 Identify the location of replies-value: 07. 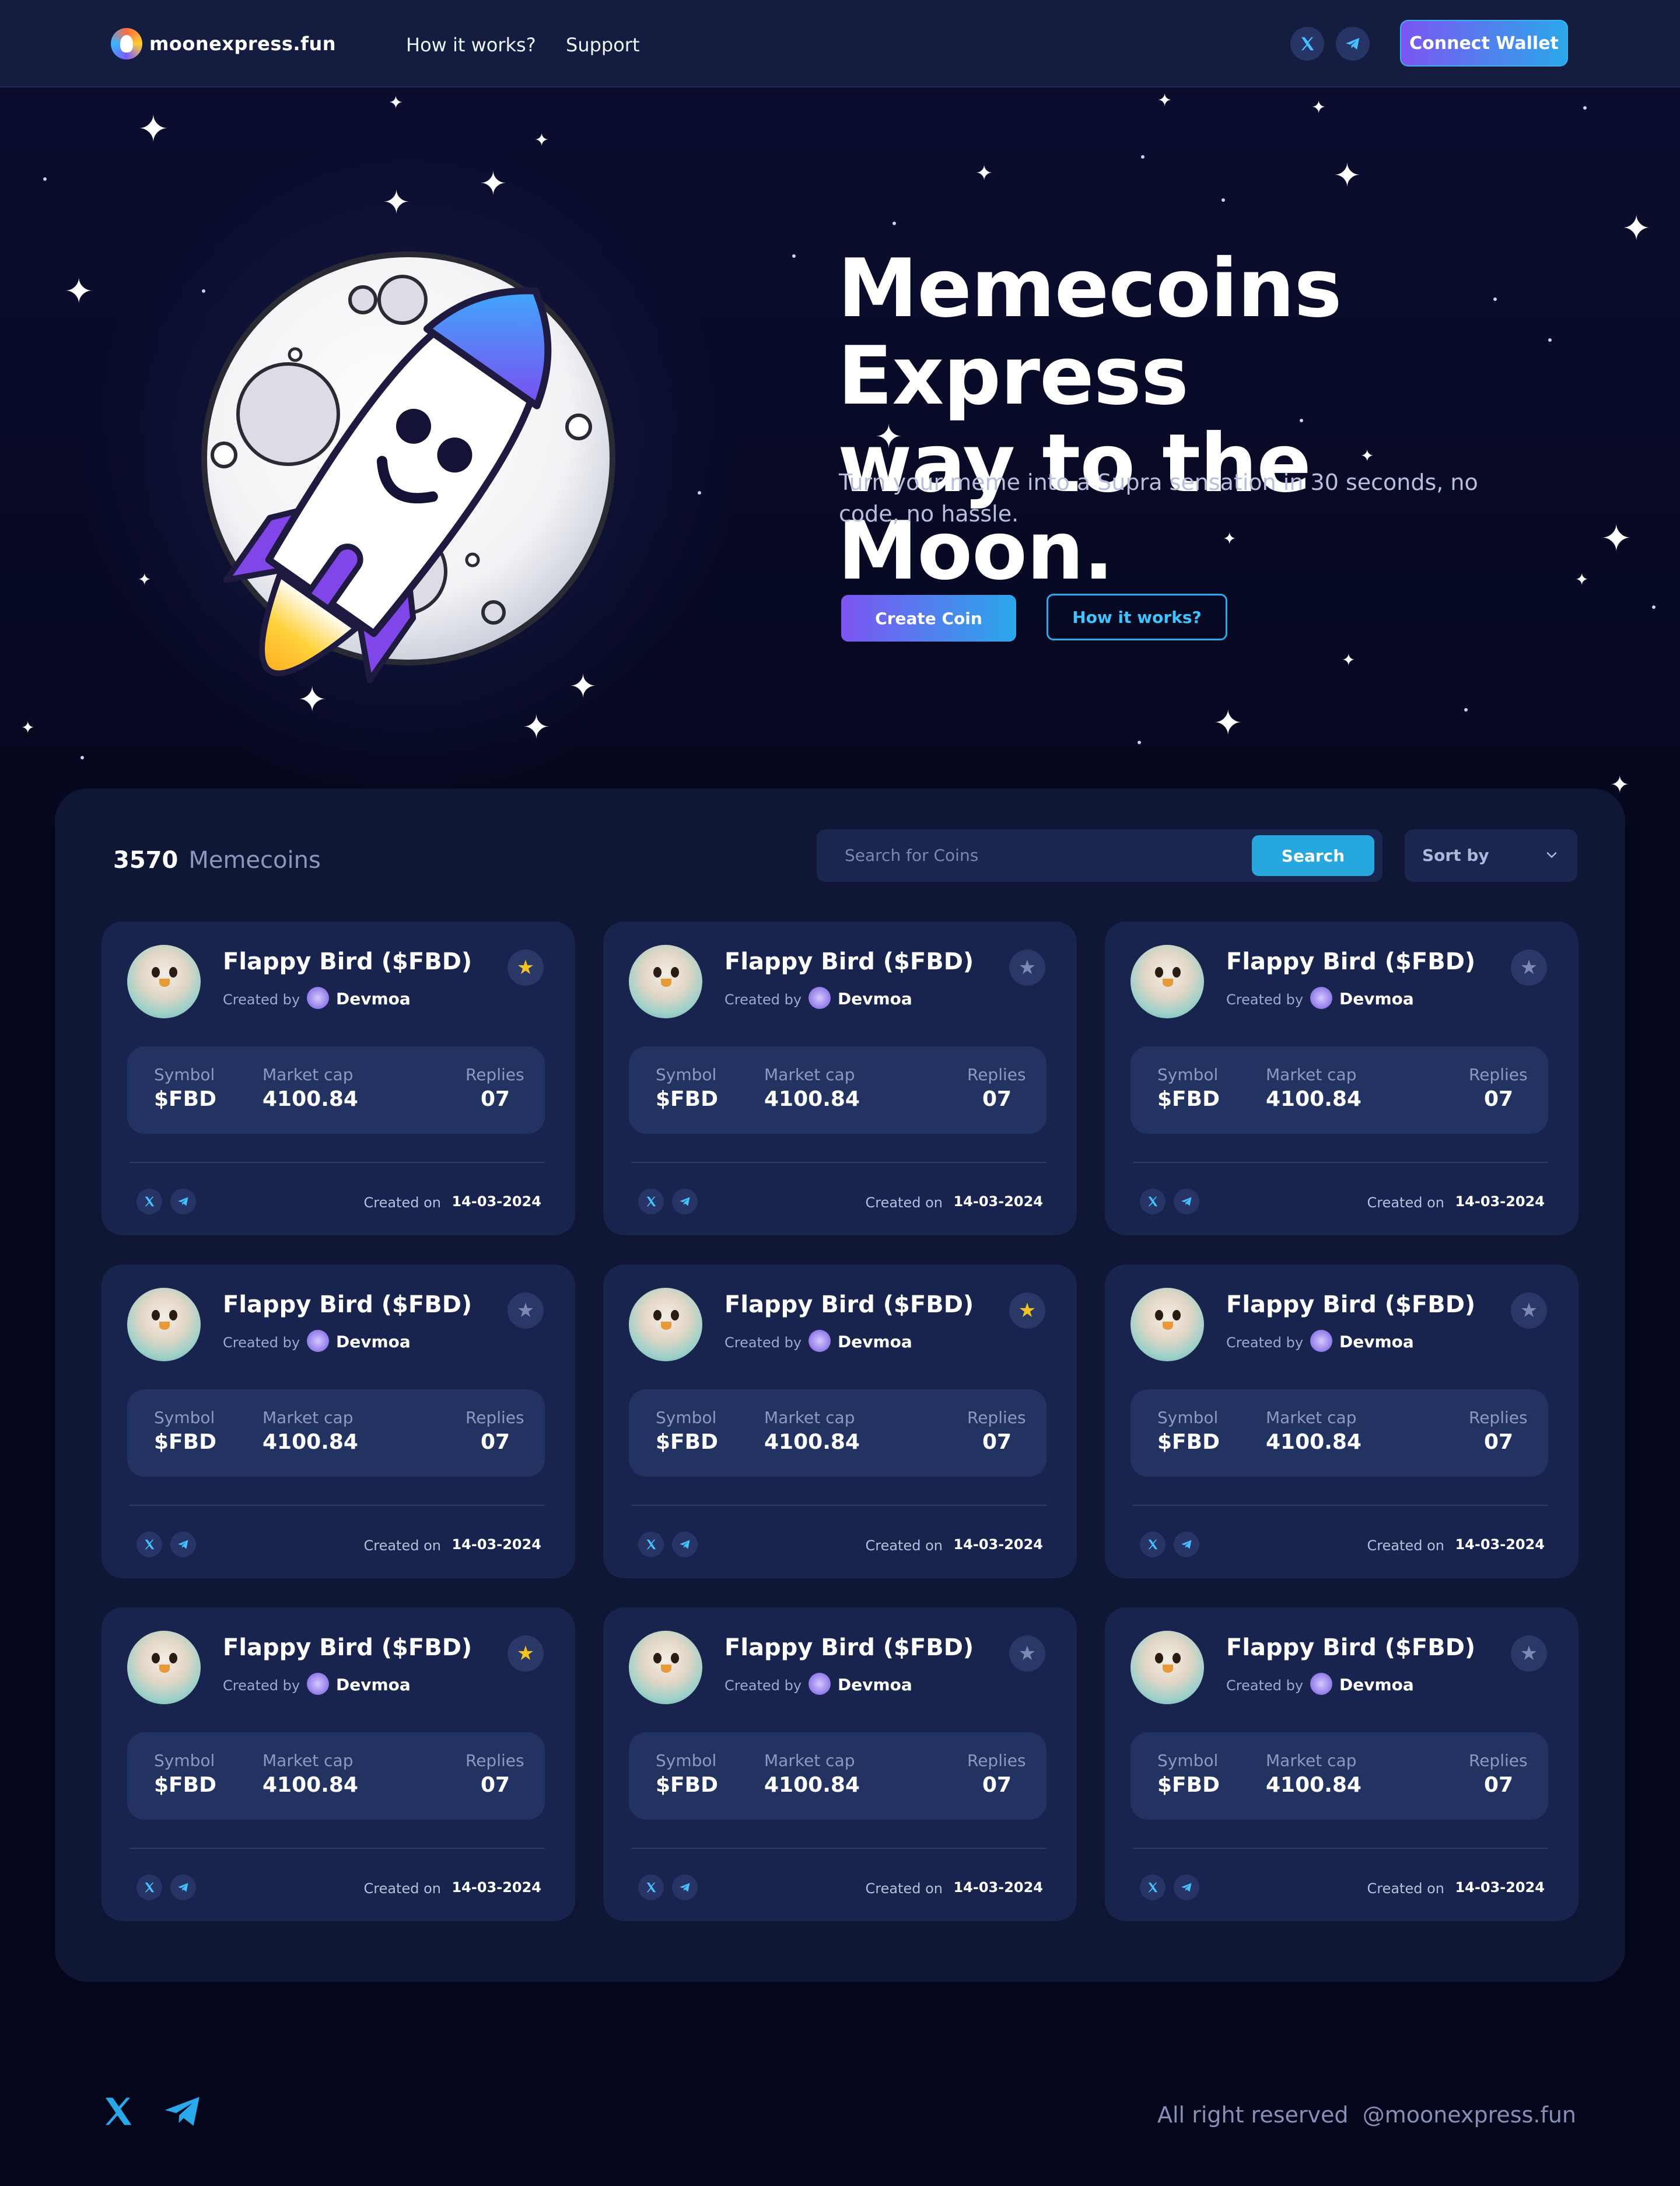
(495, 1785).